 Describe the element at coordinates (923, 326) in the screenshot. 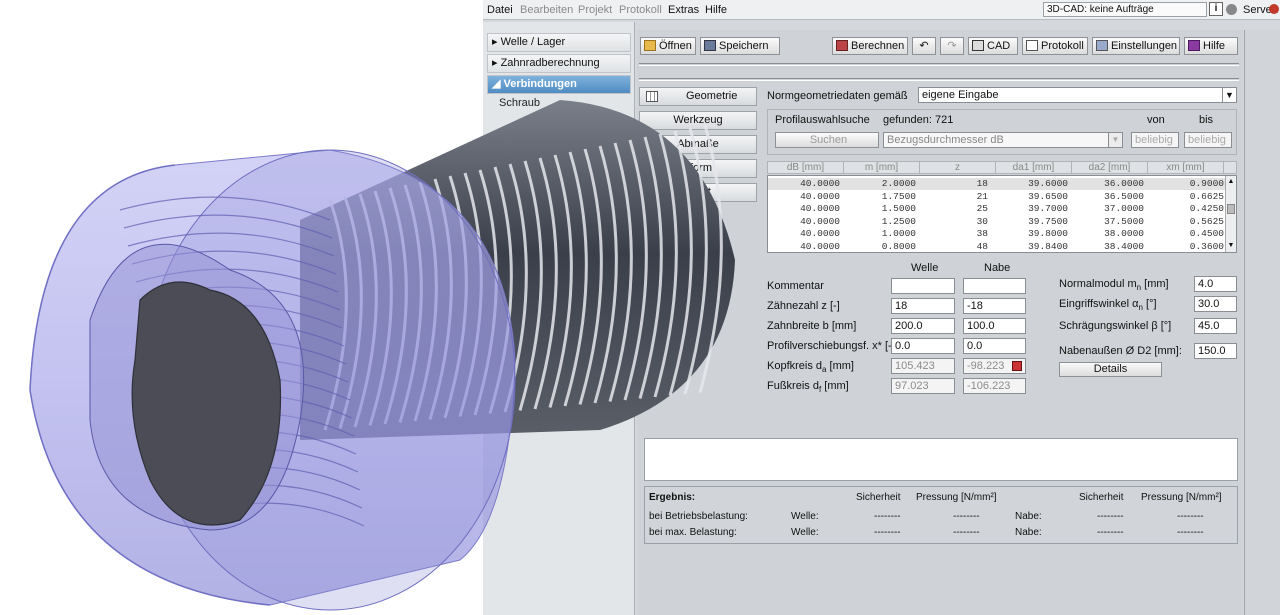

I see `welle-input: 200.0` at that location.